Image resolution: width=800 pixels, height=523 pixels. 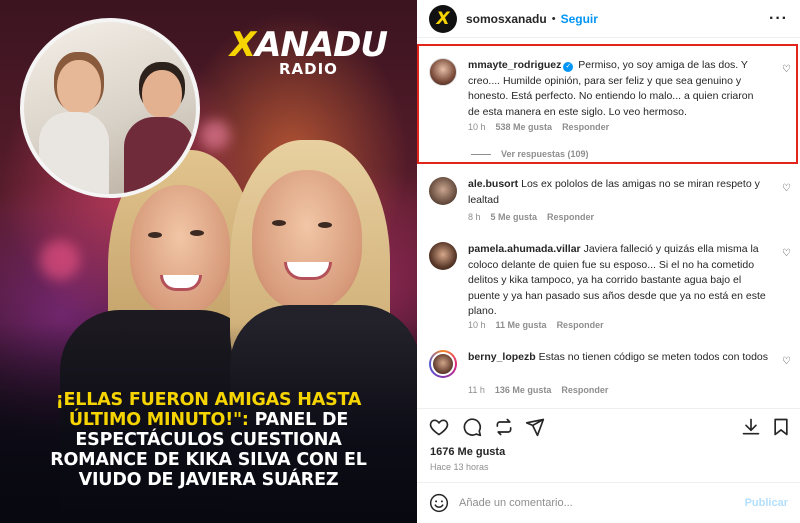 What do you see at coordinates (439, 503) in the screenshot?
I see `emoji-icon` at bounding box center [439, 503].